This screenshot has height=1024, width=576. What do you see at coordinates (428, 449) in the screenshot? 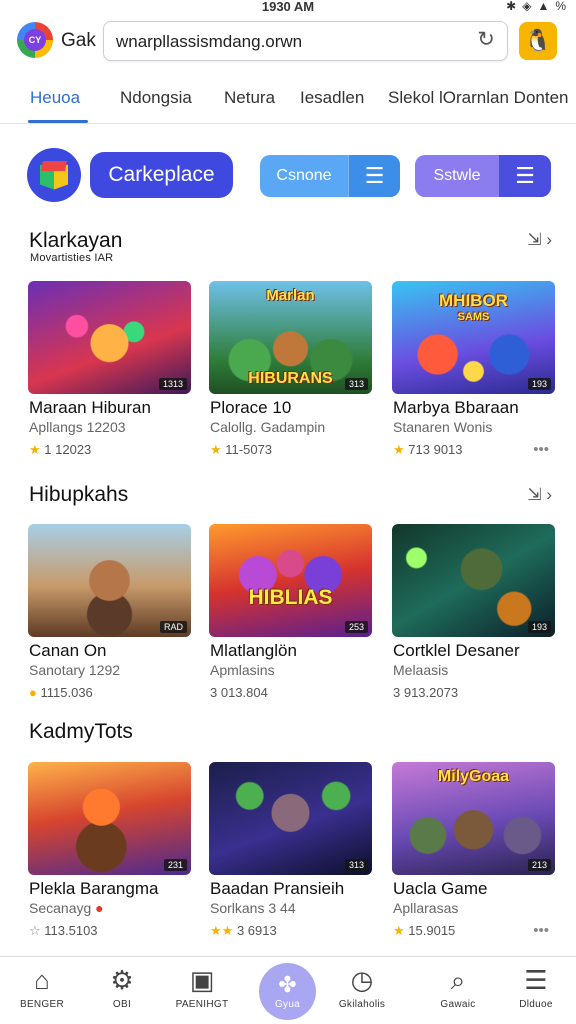
I see `game-meta: ★ 713 9013` at bounding box center [428, 449].